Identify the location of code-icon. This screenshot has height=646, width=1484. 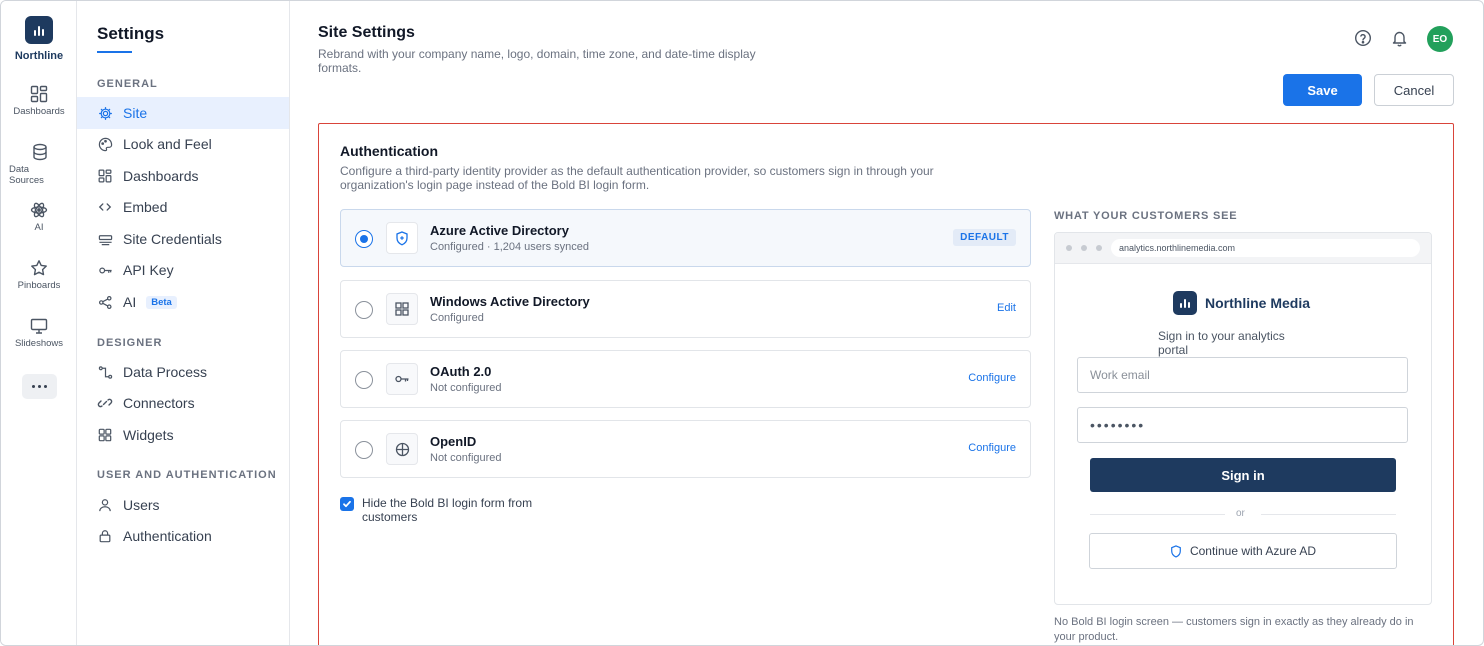
(105, 207).